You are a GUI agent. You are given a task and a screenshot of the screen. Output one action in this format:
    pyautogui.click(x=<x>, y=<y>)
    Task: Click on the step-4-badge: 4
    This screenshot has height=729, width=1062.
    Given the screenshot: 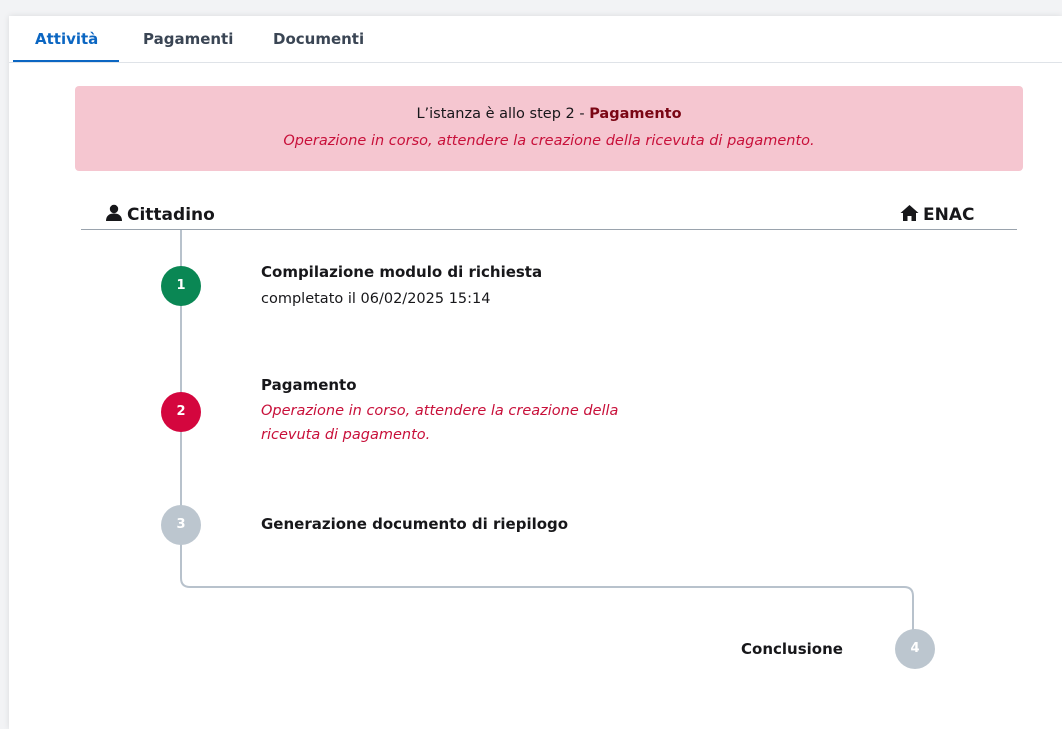 What is the action you would take?
    pyautogui.click(x=915, y=649)
    